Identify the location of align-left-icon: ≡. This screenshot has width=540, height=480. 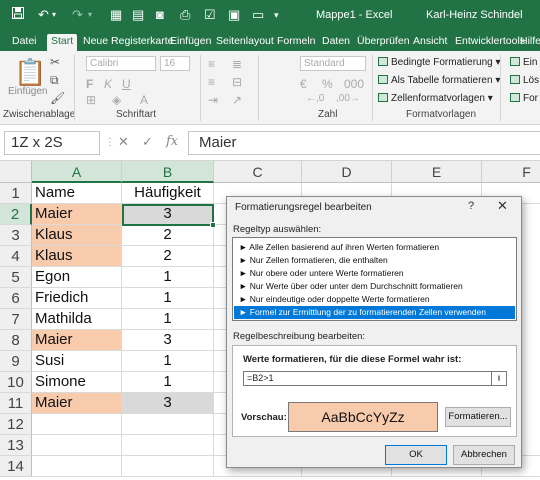
(211, 82).